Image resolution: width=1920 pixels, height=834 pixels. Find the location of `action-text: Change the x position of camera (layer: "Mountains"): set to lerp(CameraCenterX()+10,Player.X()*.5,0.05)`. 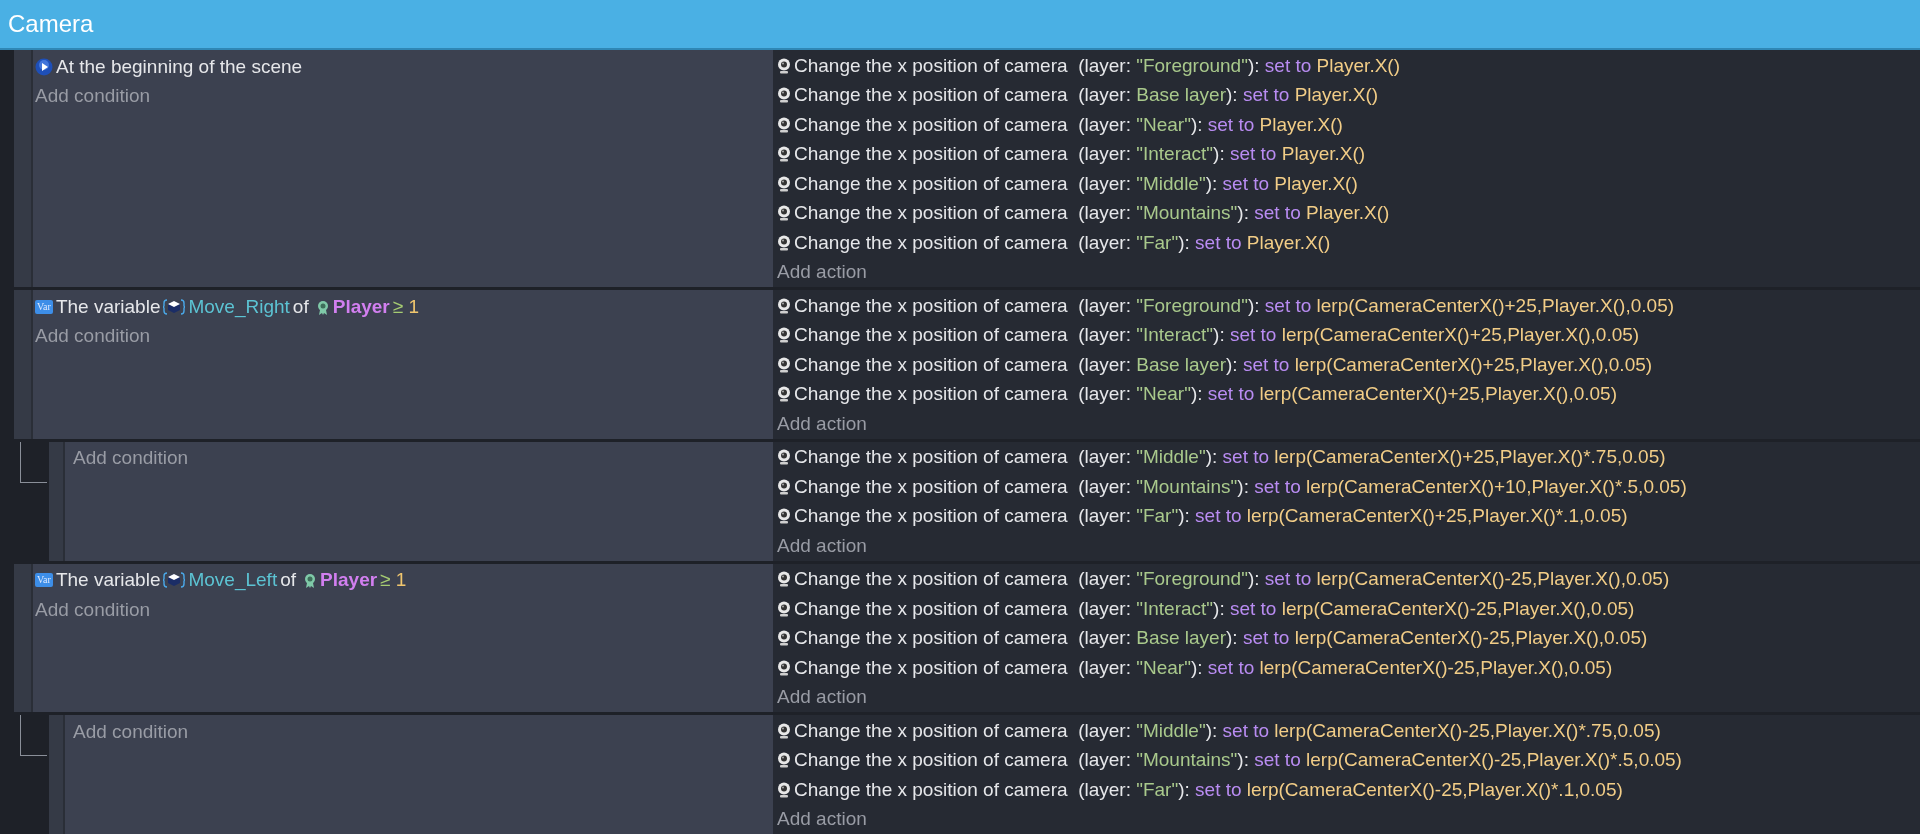

action-text: Change the x position of camera (layer: "Mountains"): set to lerp(CameraCenterX()+10,Player.X()*.5,0.05) is located at coordinates (1240, 486).